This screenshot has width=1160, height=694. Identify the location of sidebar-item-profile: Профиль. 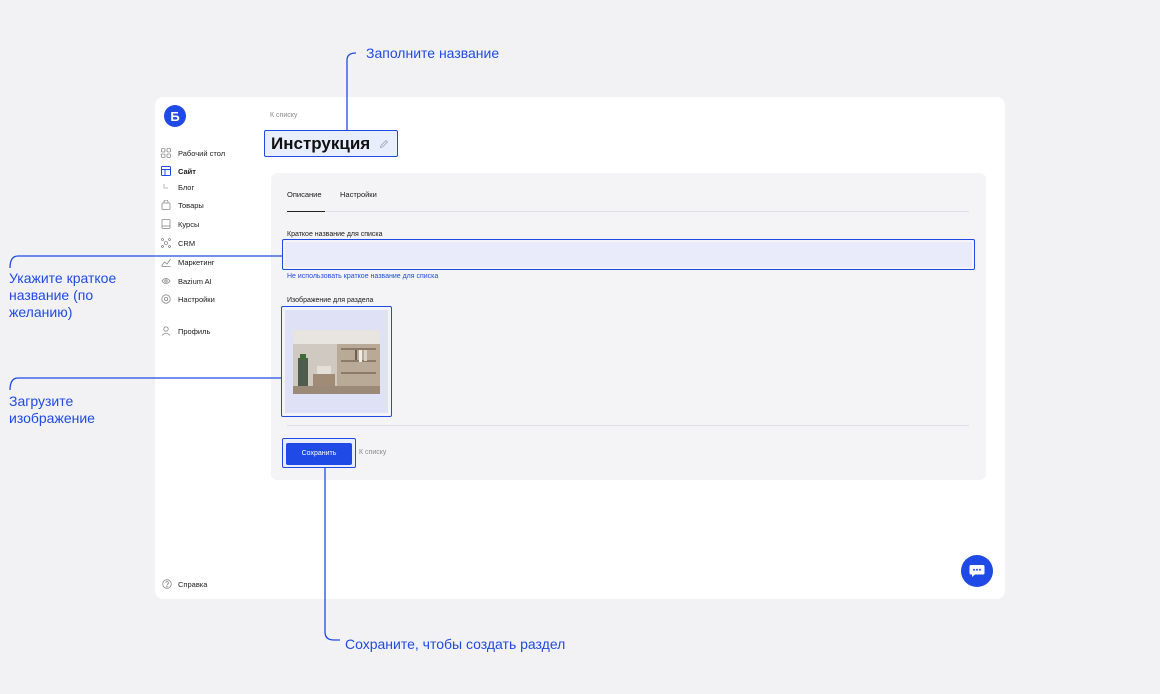
(185, 331).